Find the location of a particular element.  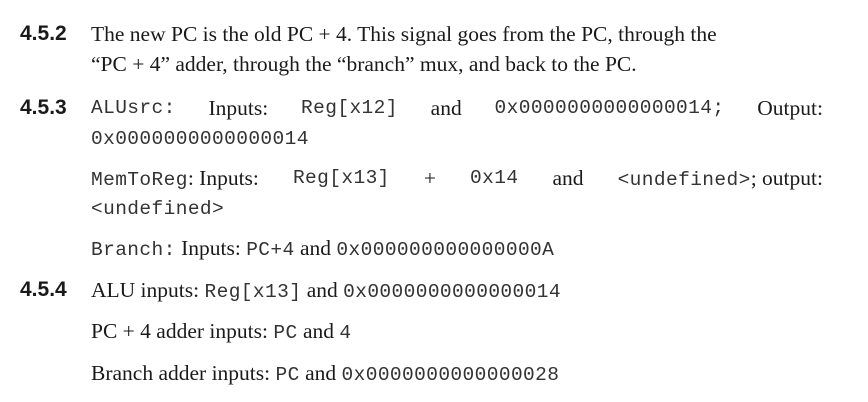

memtoreg-input-1: Reg[x13] is located at coordinates (341, 178).